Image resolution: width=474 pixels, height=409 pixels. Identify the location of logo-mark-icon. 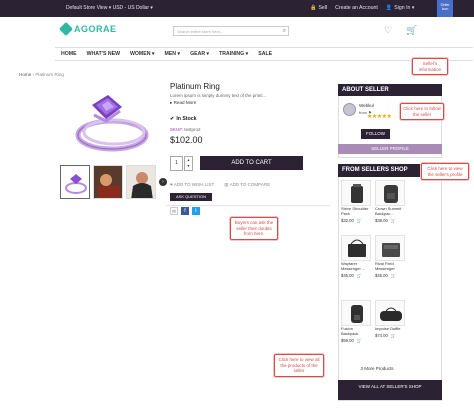
(66, 29).